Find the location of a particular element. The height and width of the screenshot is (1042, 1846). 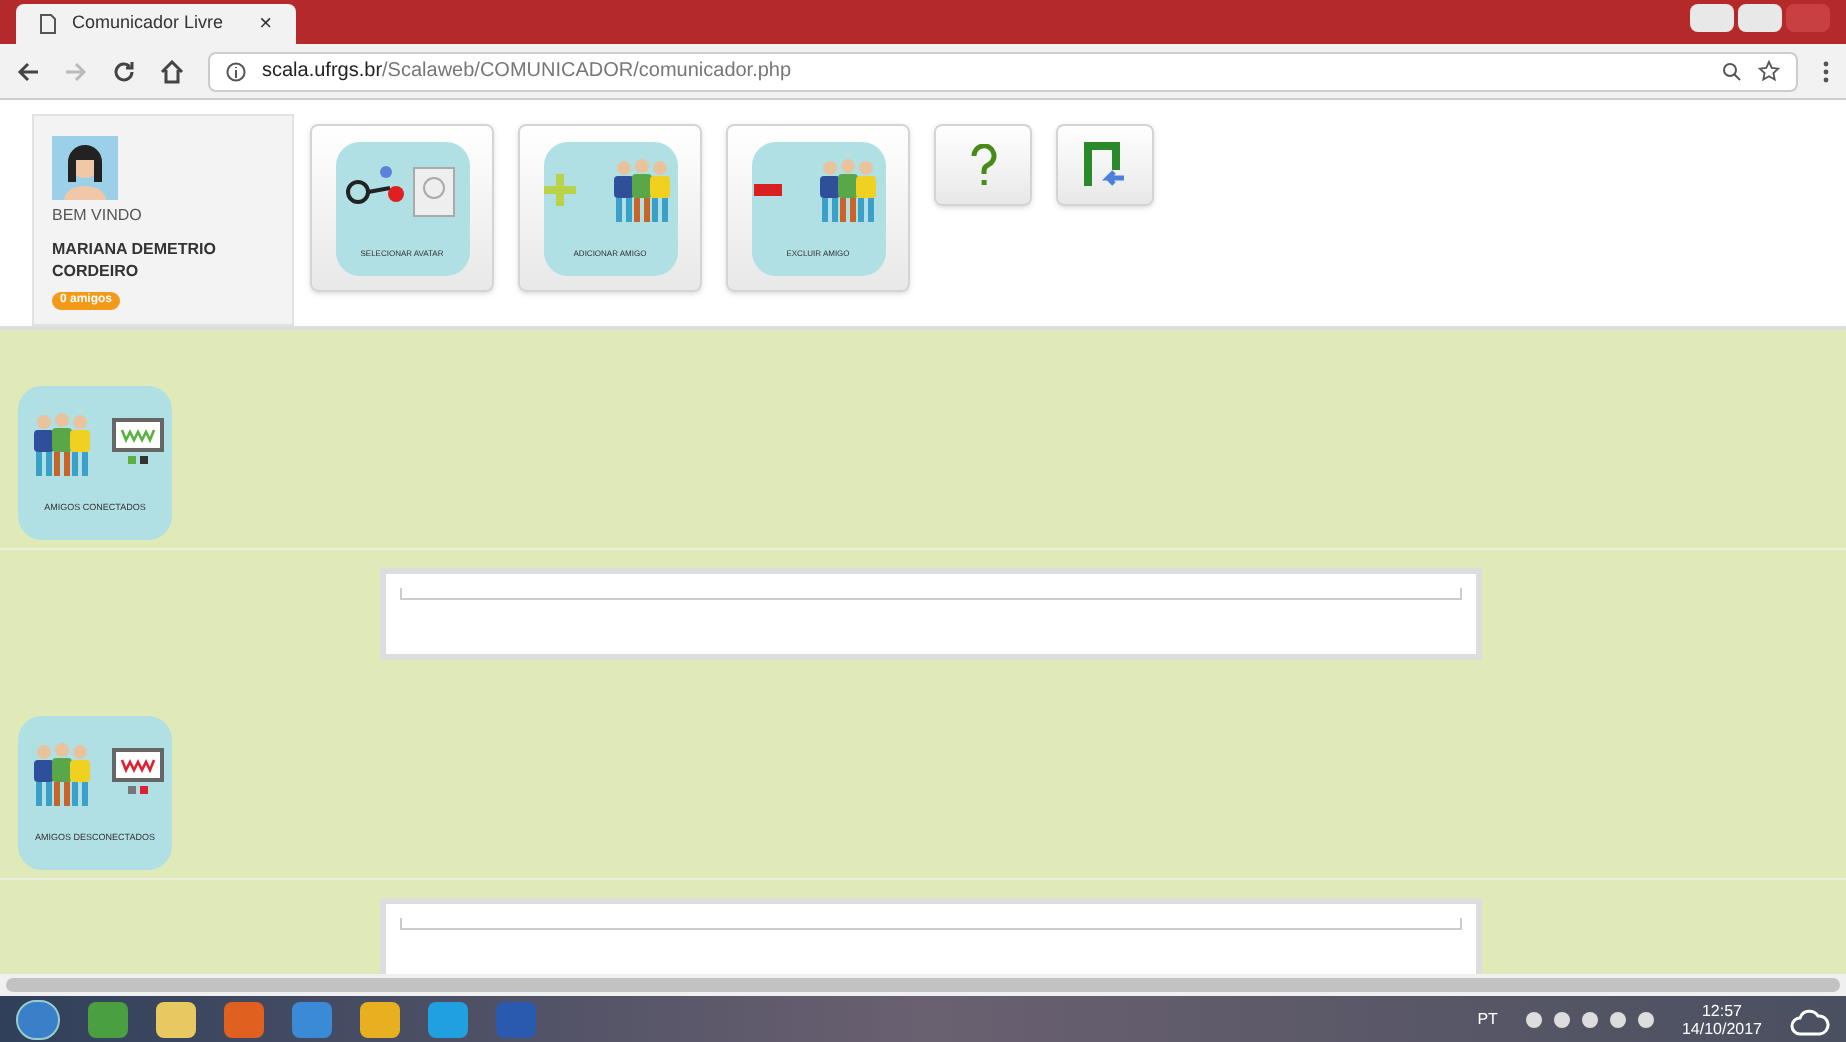

home-icon is located at coordinates (172, 71).